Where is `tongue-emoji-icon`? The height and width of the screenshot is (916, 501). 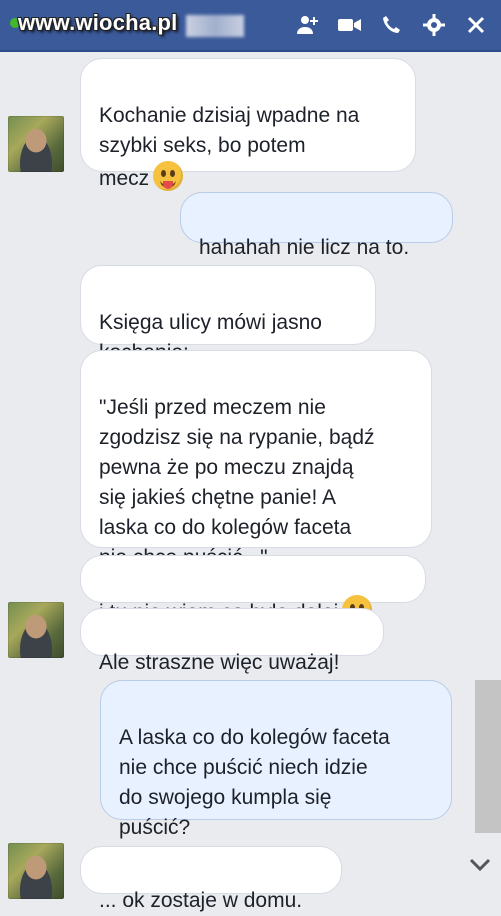 tongue-emoji-icon is located at coordinates (168, 176).